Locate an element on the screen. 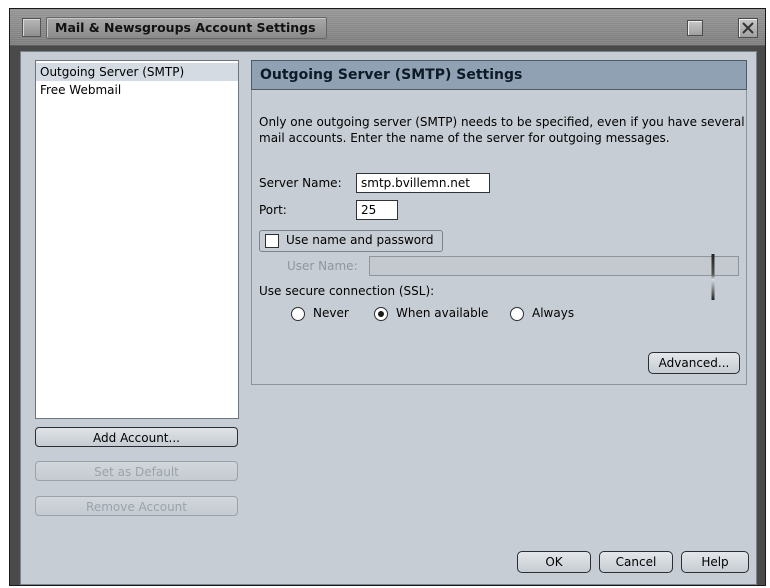  title-tab: Mail & Newsgroups Account Settings is located at coordinates (186, 28).